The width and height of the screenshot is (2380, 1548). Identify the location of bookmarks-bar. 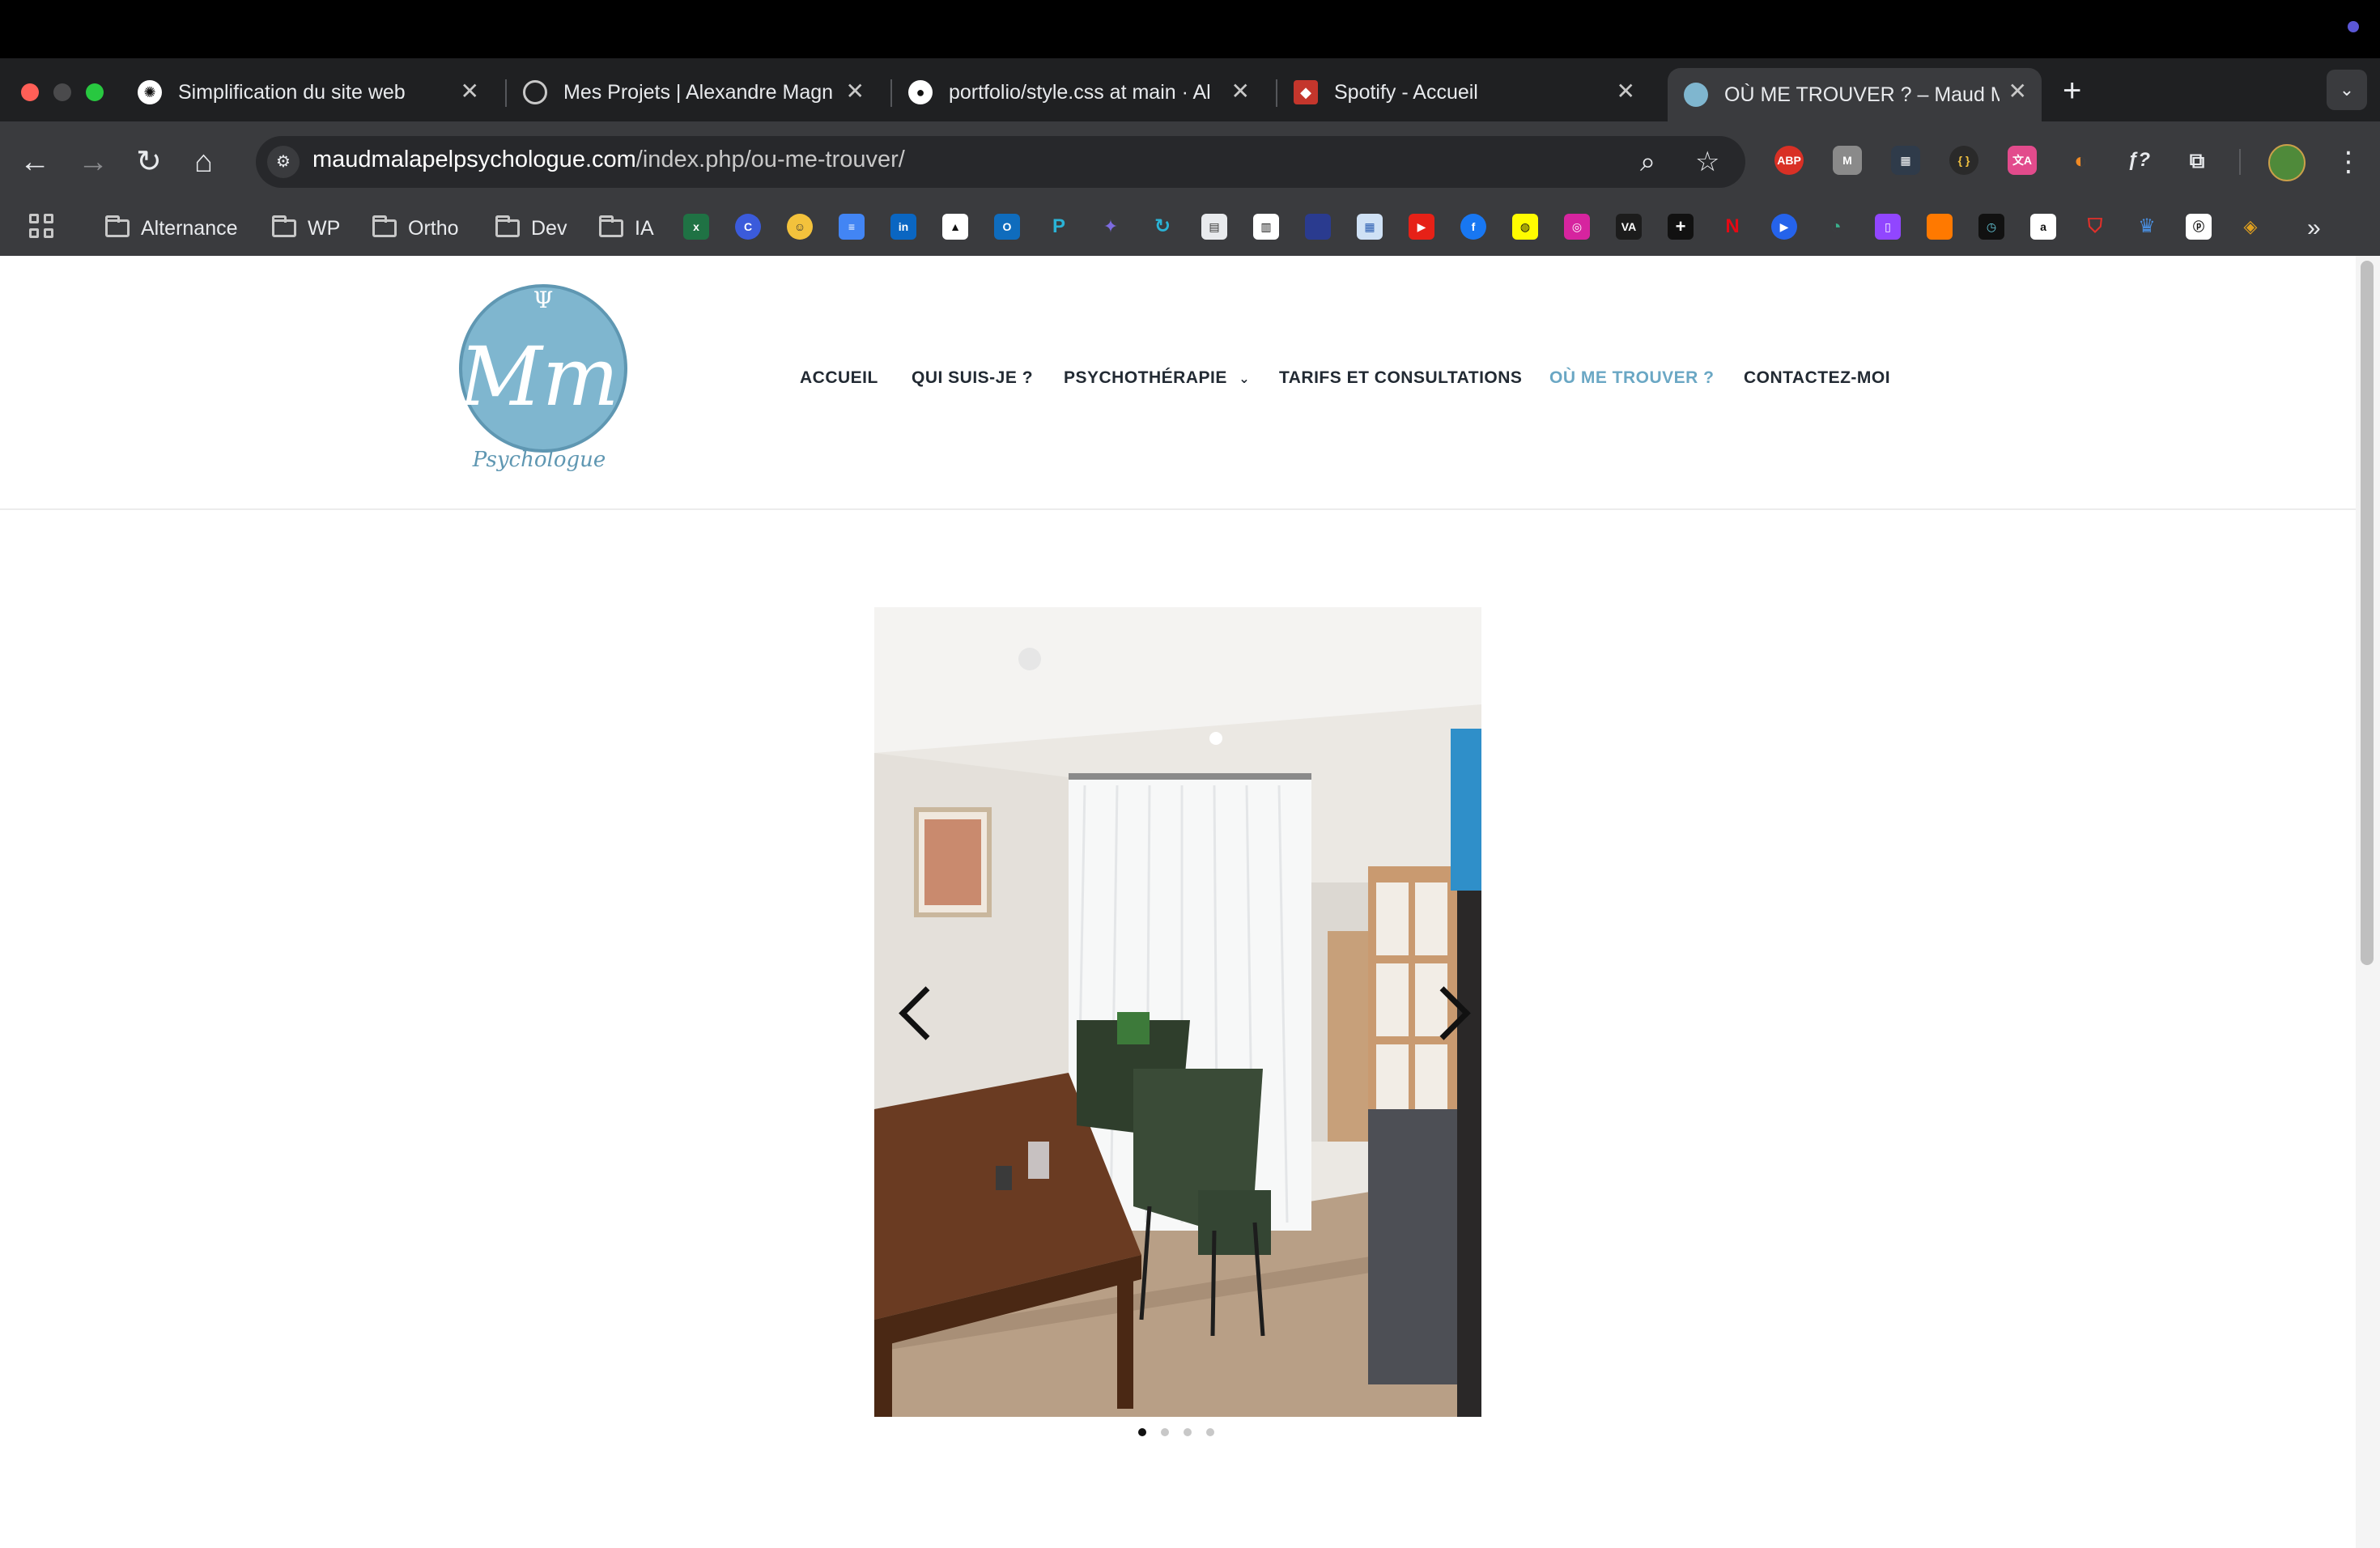
(1190, 230).